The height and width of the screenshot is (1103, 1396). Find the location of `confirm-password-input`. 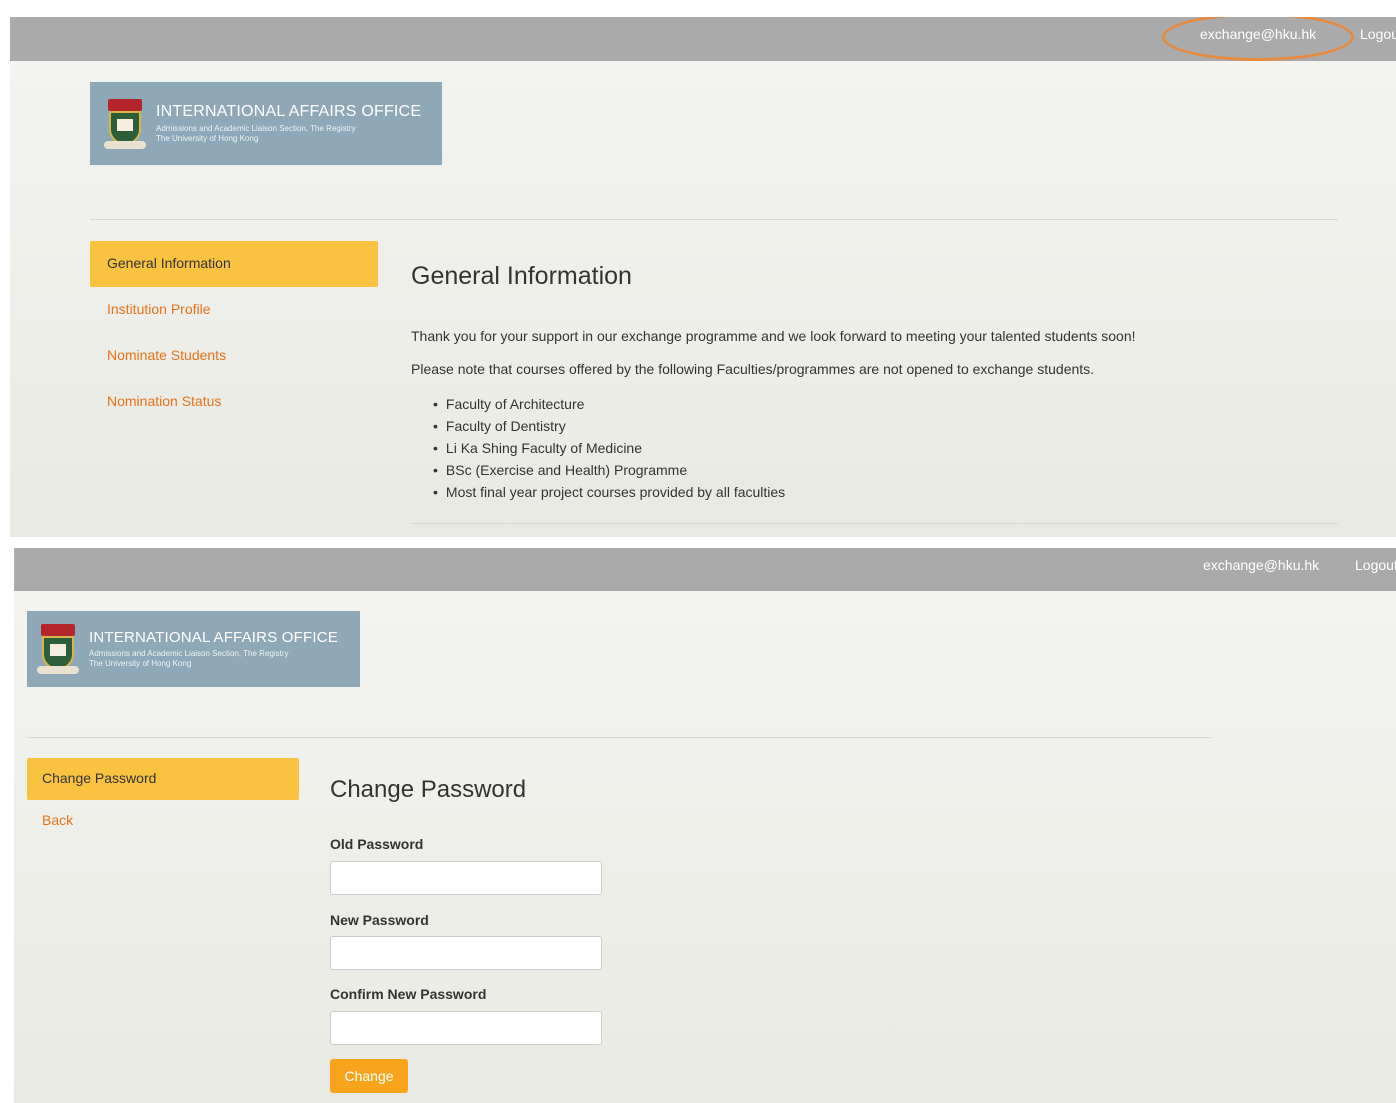

confirm-password-input is located at coordinates (466, 1028).